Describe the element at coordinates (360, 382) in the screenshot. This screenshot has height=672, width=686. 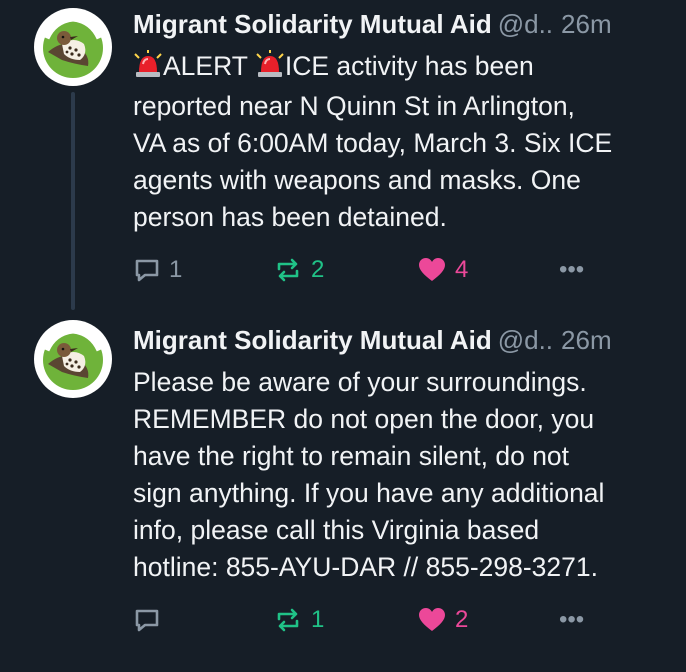
I see `text-line: Please be aware of your surroundings.` at that location.